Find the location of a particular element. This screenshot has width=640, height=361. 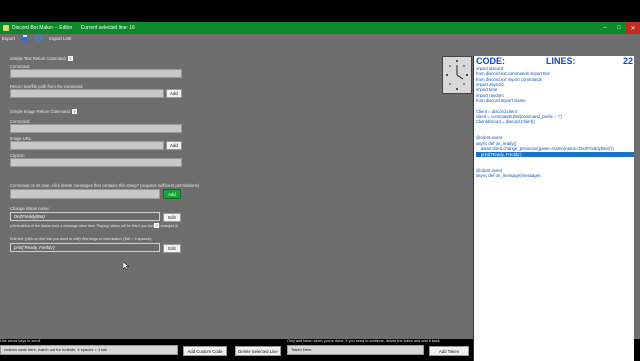

image-command-label: Simple Image Return Command is located at coordinates (40, 111).